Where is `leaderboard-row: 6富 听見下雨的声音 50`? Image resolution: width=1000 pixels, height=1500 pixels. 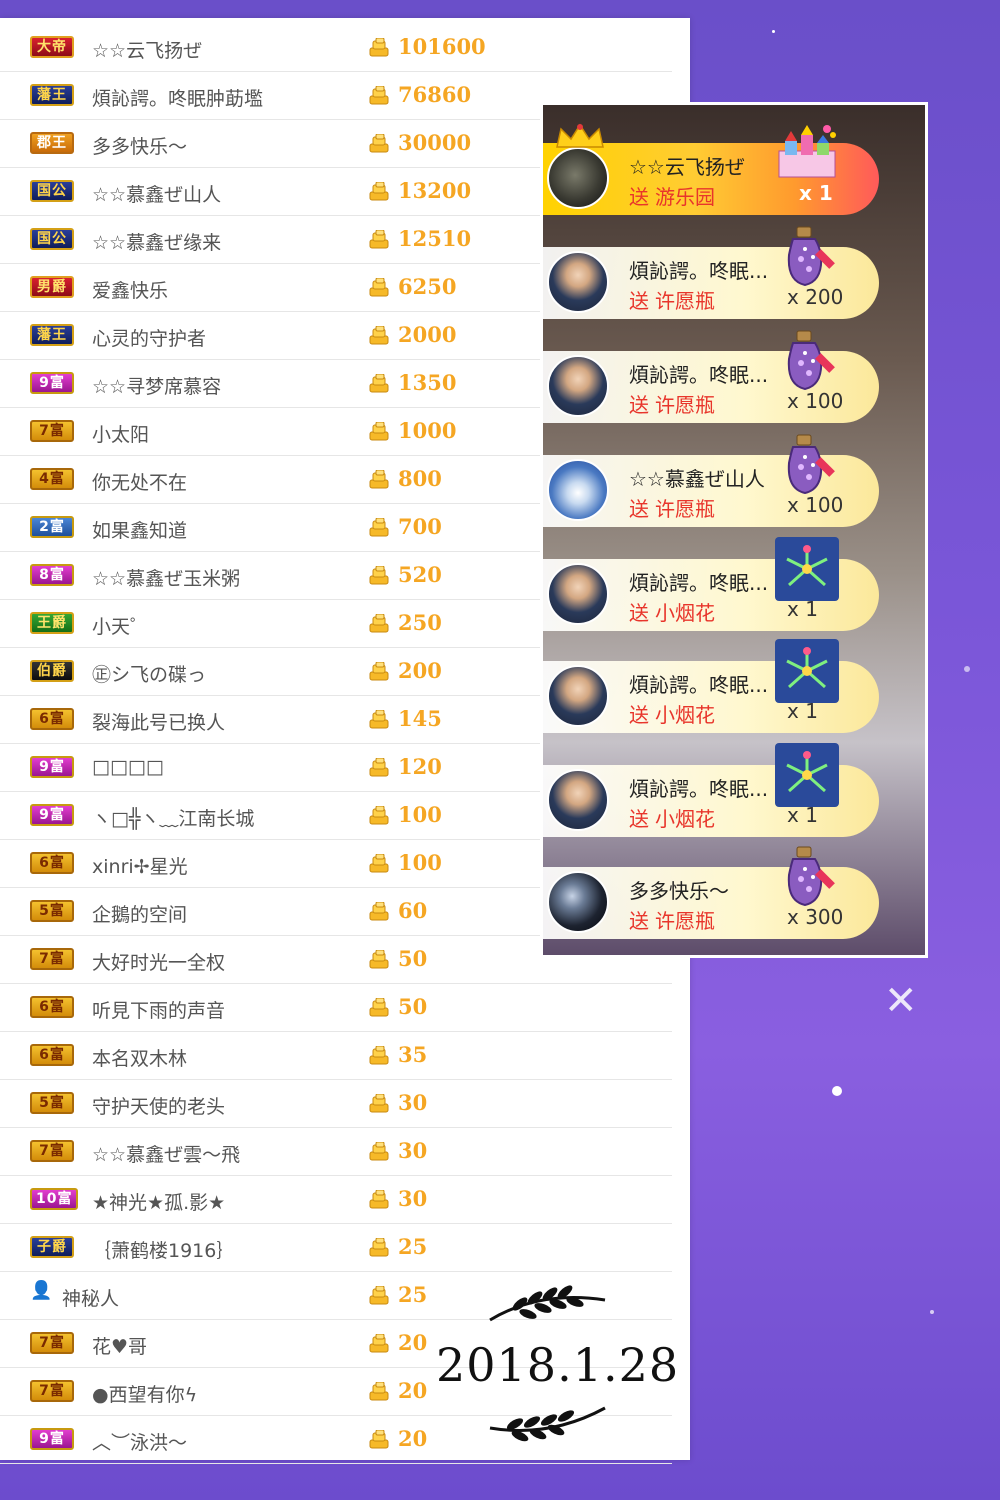
leaderboard-row: 6富 听見下雨的声音 50 is located at coordinates (336, 1008).